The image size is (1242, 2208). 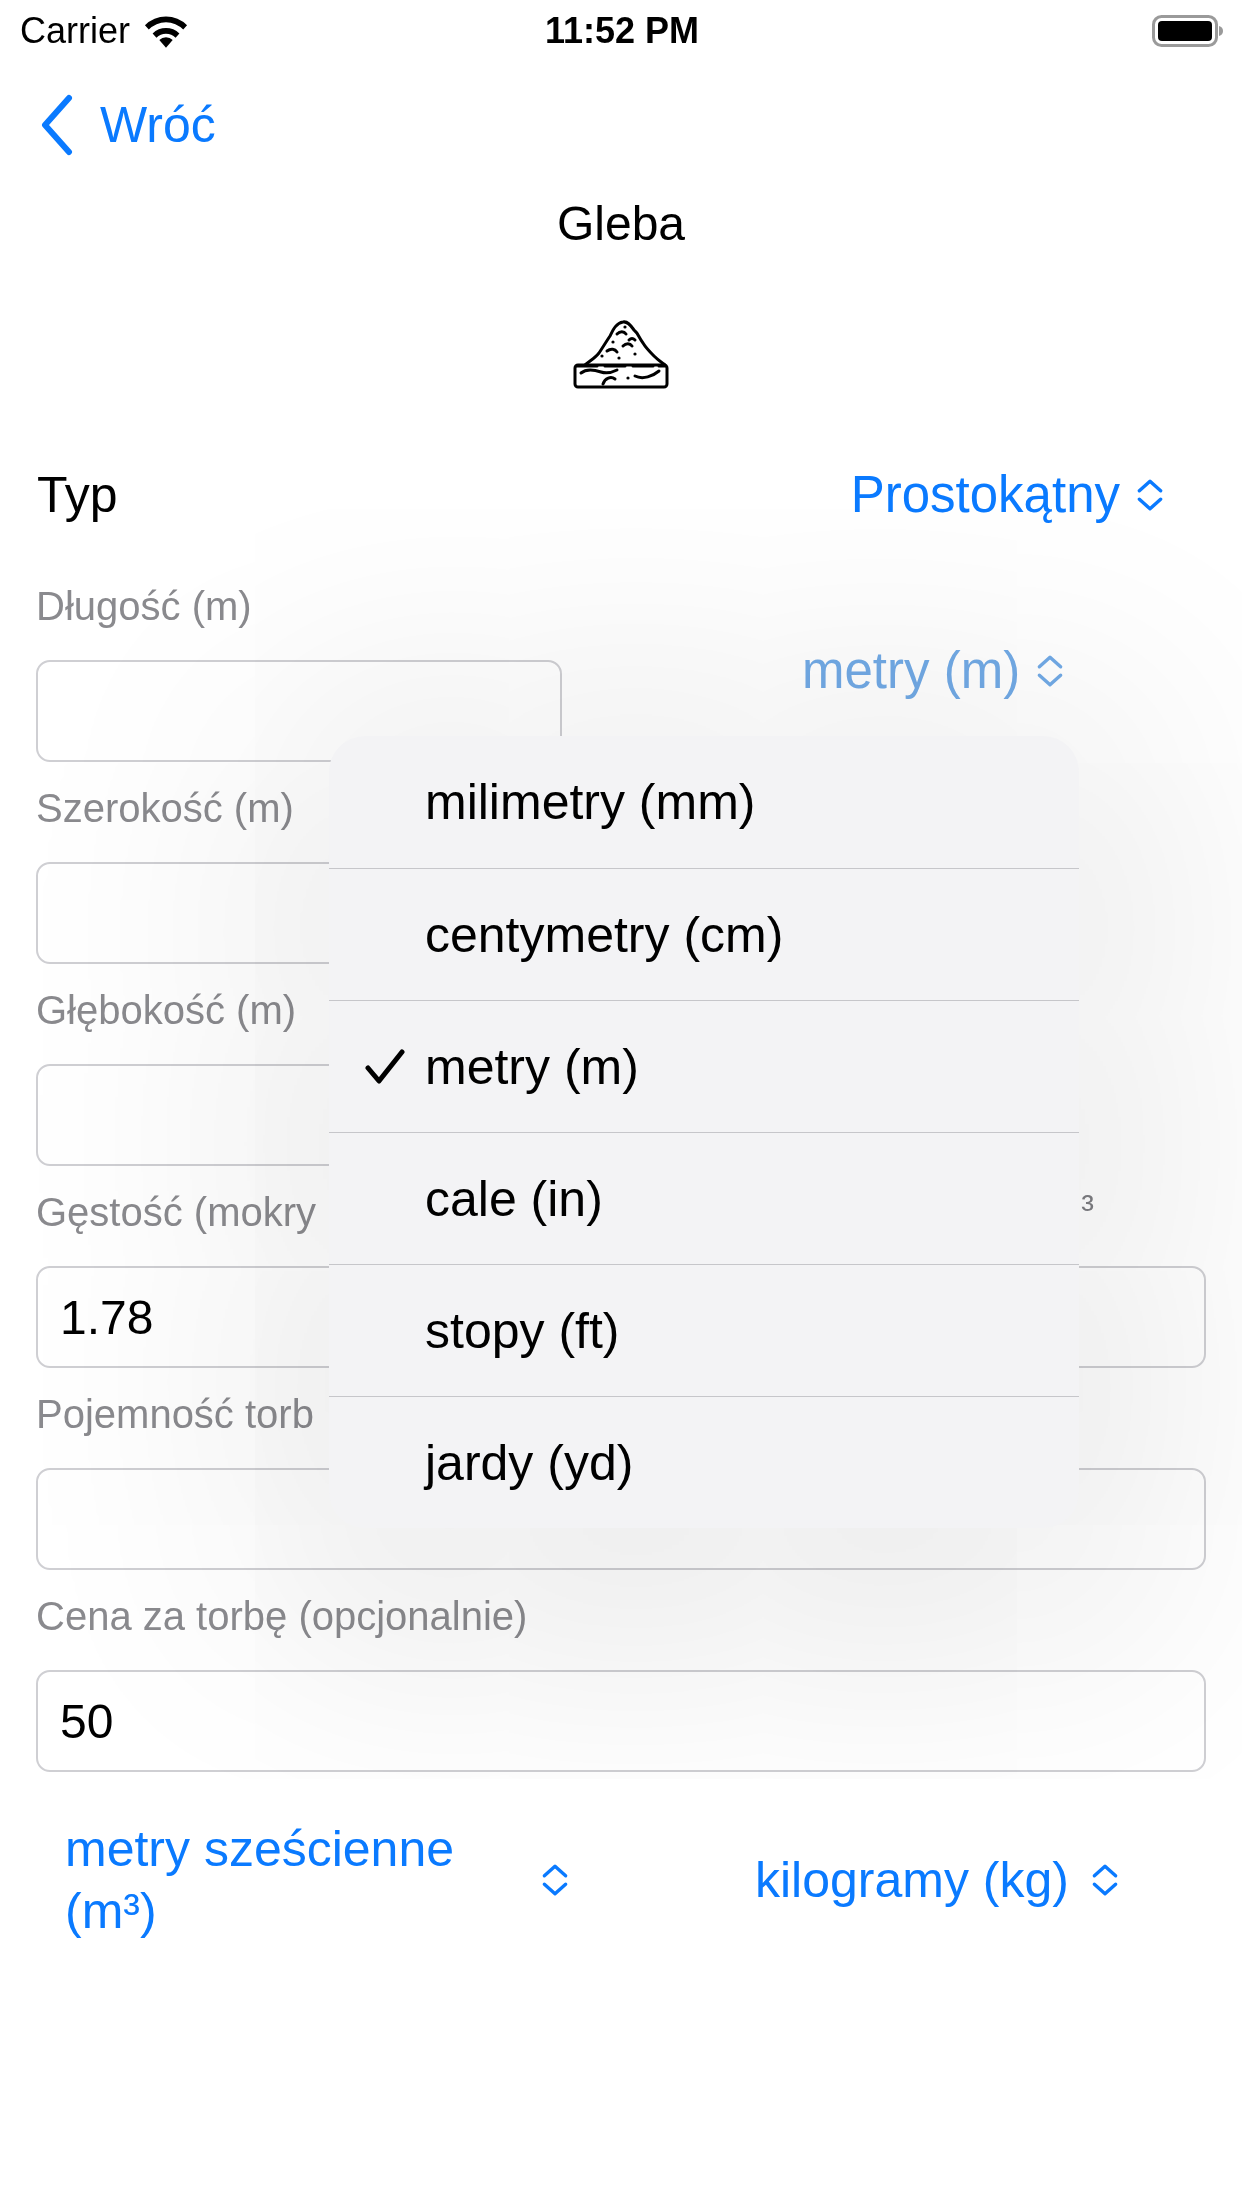 What do you see at coordinates (1007, 495) in the screenshot?
I see `shape-picker: Prostokątny` at bounding box center [1007, 495].